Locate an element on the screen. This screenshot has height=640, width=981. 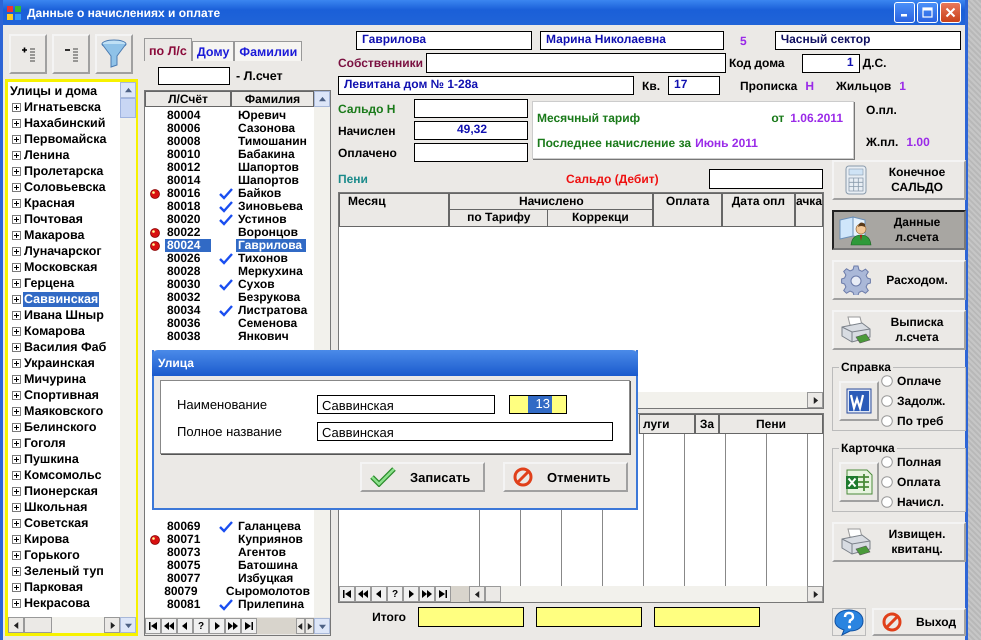
surname: Галанцева is located at coordinates (270, 526).